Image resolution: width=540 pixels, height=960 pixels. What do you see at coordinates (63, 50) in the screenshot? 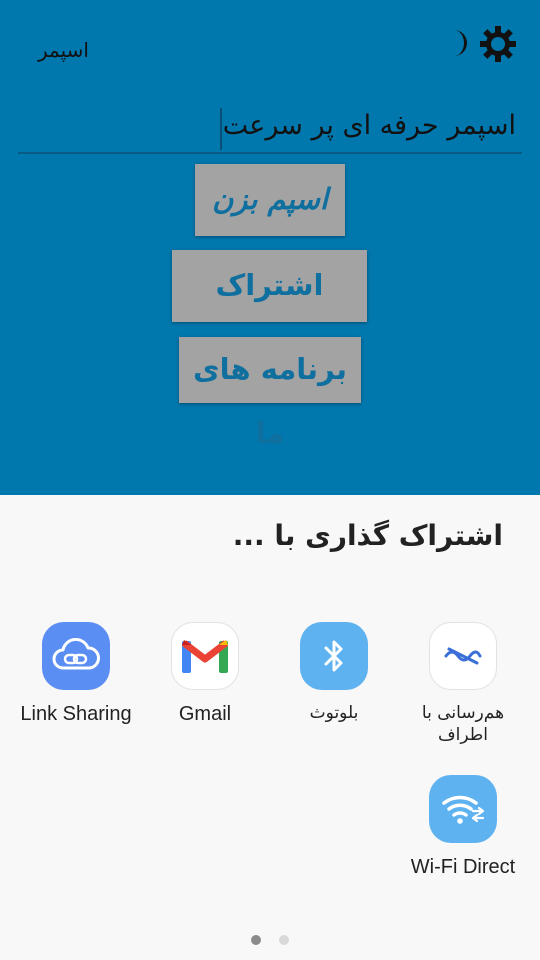
I see `app-title: اسپمر` at bounding box center [63, 50].